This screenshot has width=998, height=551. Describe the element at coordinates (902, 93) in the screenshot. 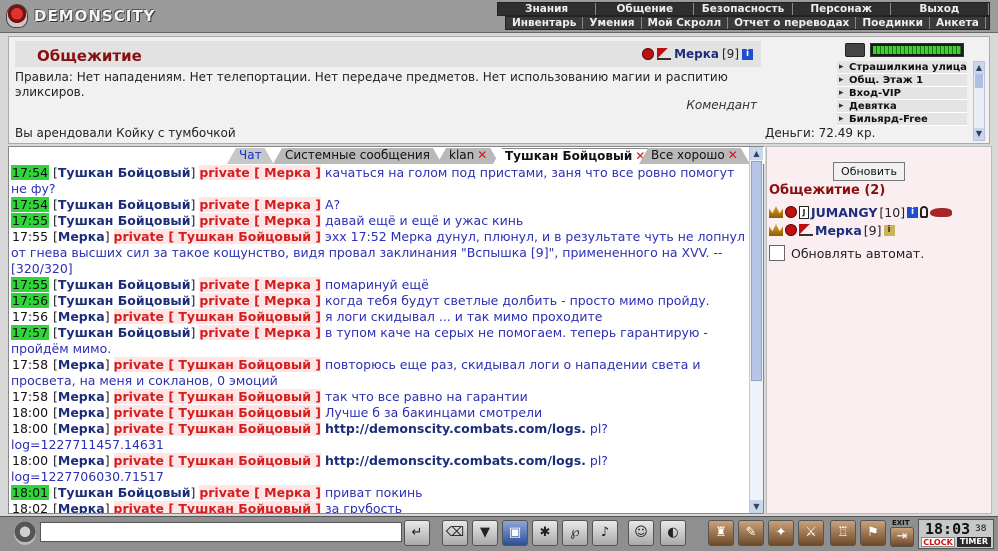

I see `nav-link: Вход-VIP` at that location.